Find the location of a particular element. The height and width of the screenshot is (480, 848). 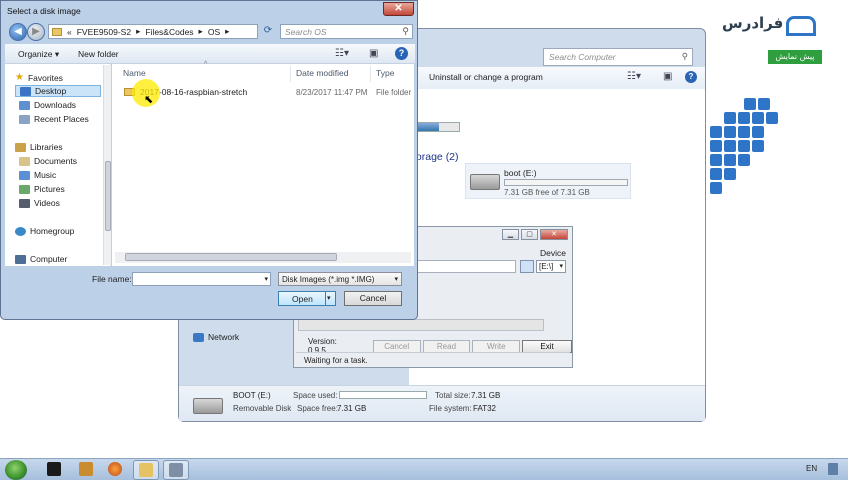

file-date: 8/23/2017 11:47 PM is located at coordinates (332, 92).